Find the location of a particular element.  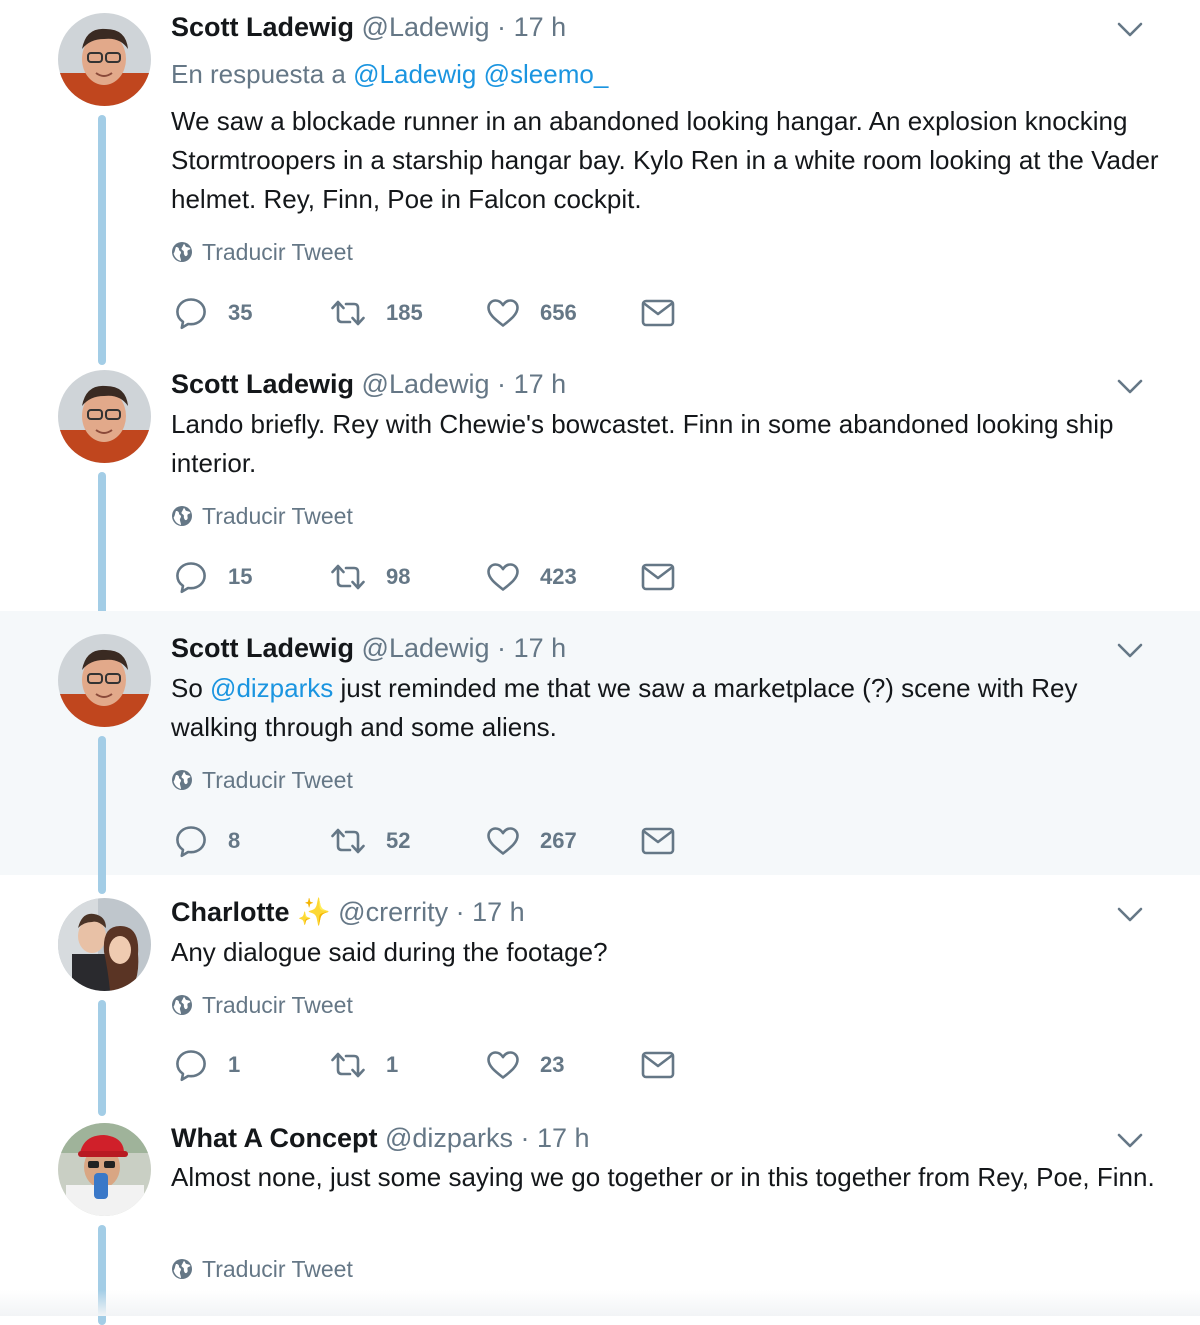

reply-button: 1 is located at coordinates (207, 1065).